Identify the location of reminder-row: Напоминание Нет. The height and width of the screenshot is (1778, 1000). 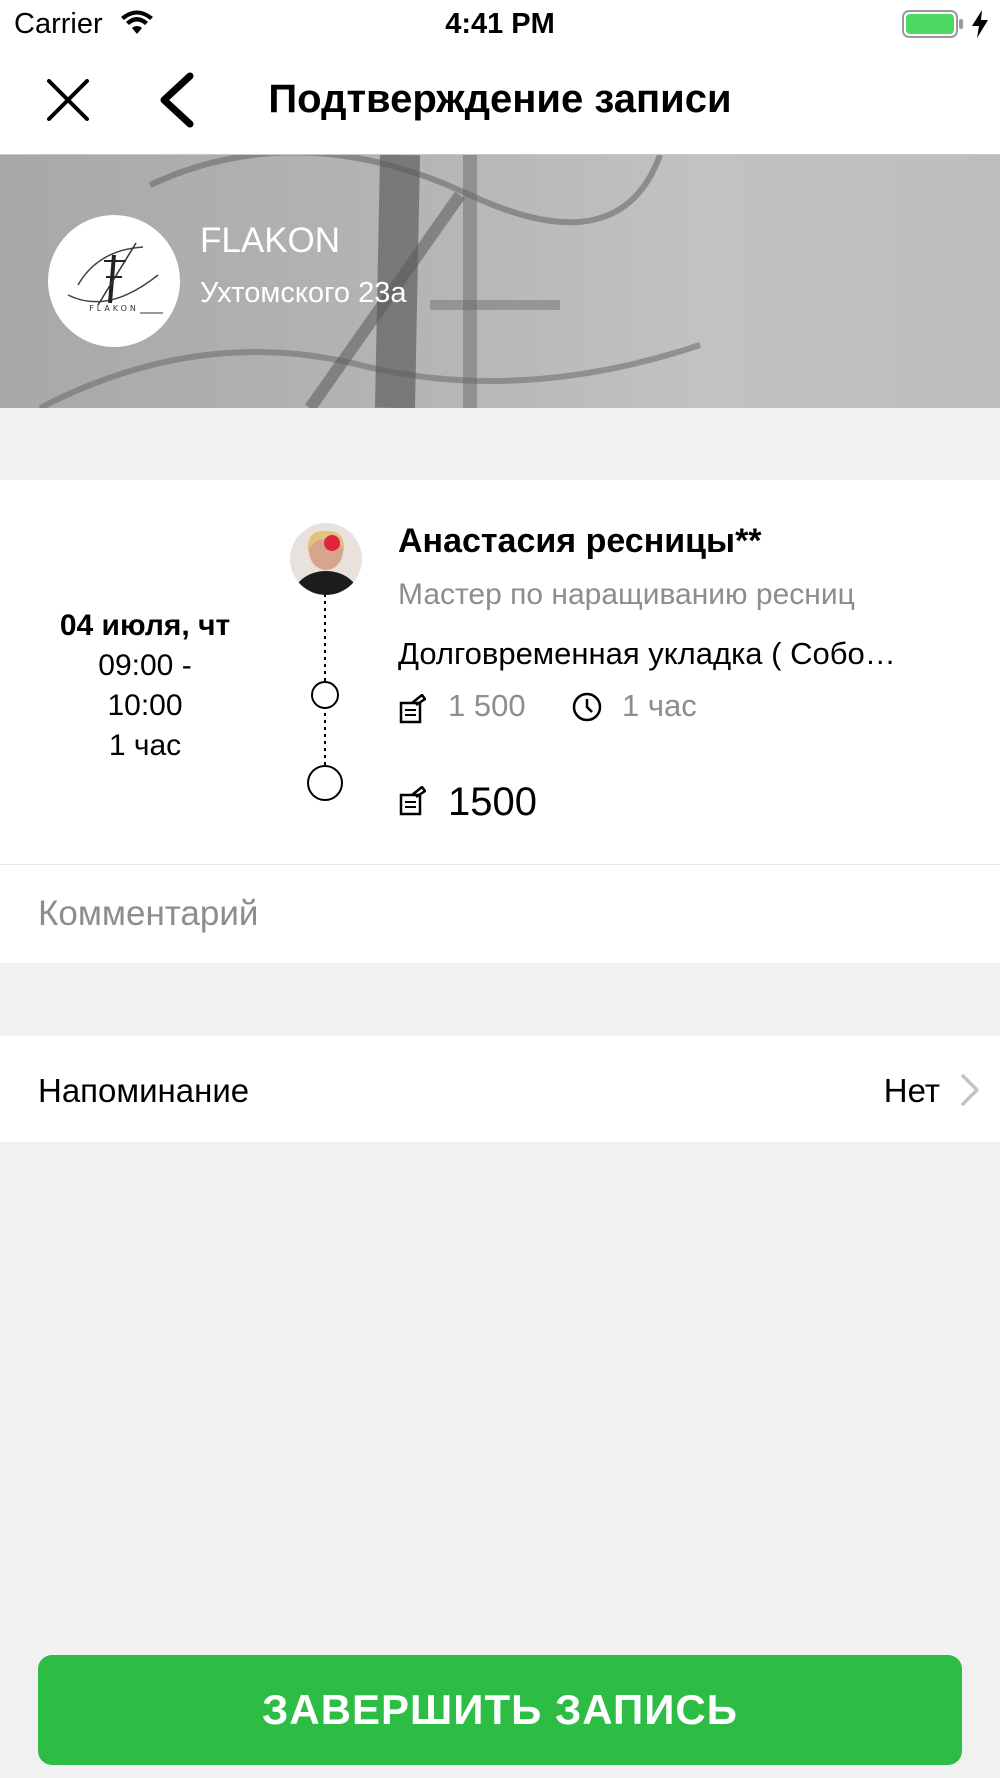
(500, 1089).